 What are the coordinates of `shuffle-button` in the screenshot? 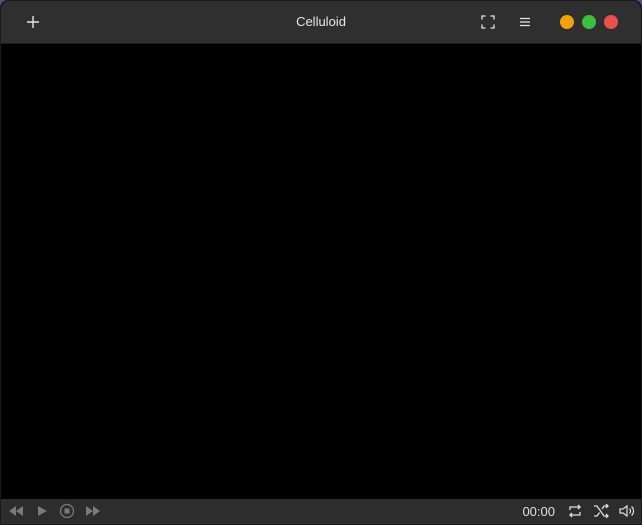 It's located at (601, 511).